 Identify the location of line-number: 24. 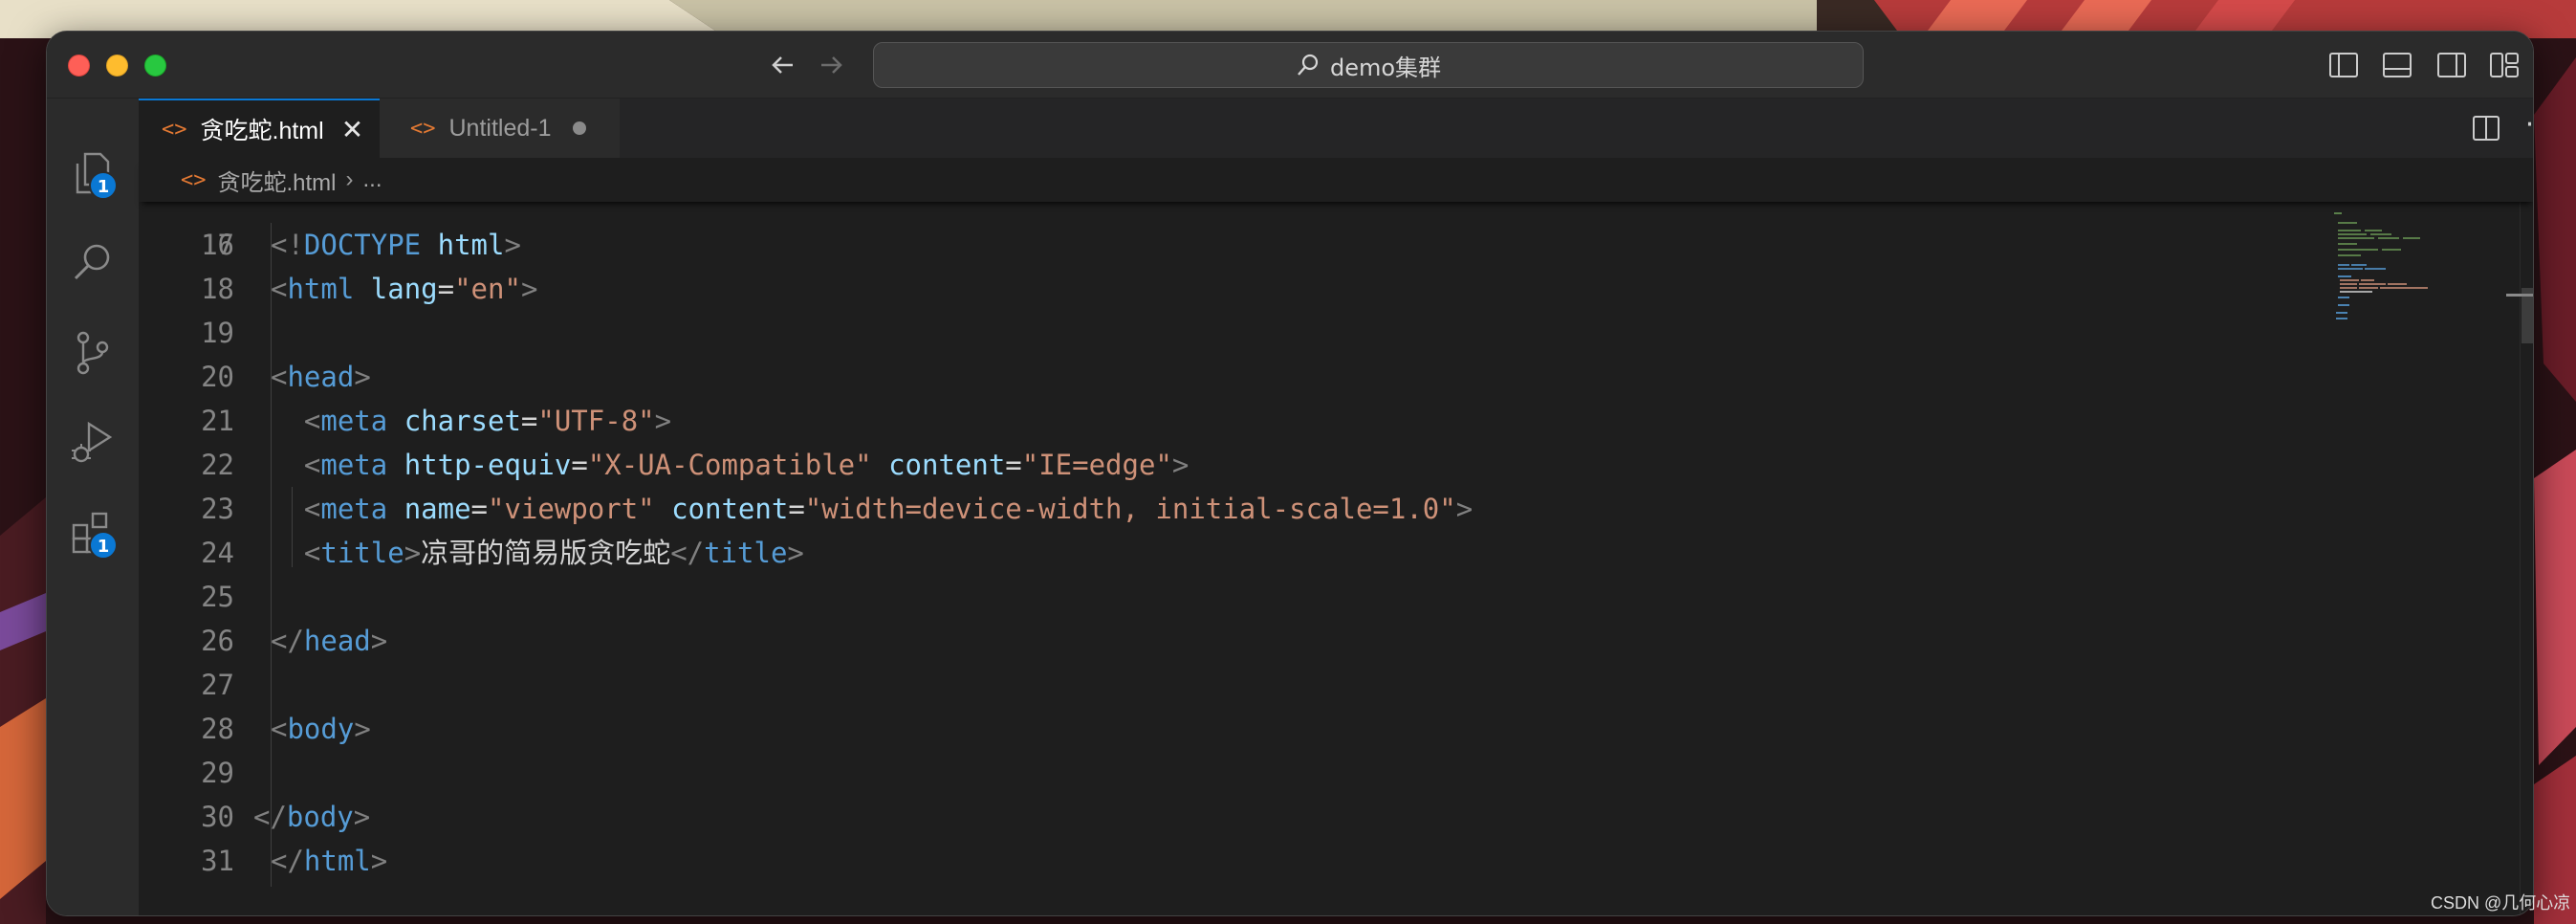
(217, 553).